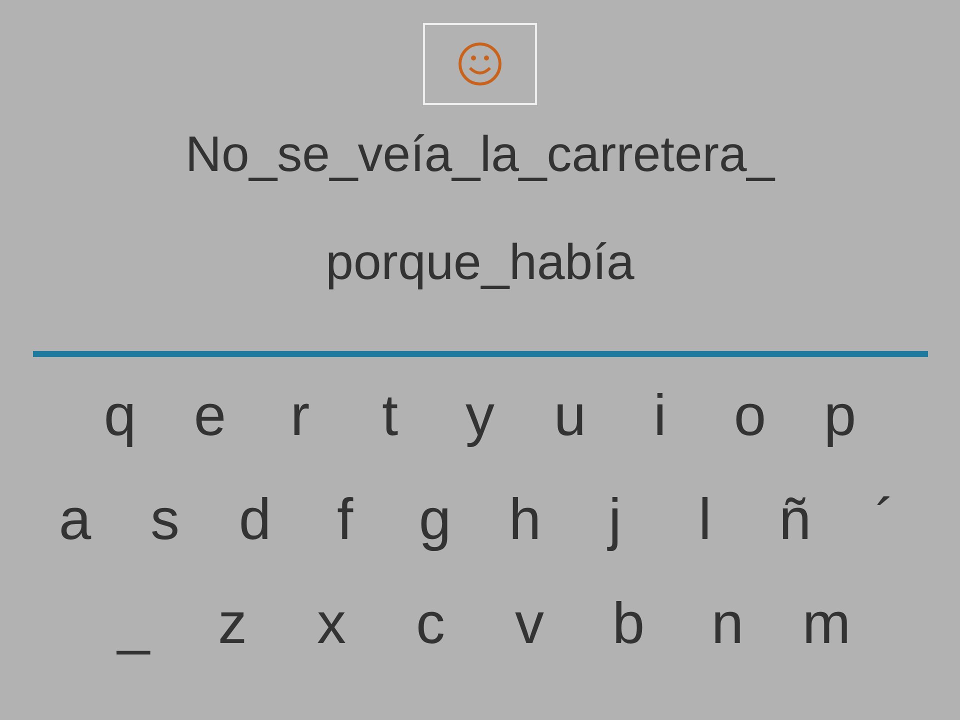 This screenshot has height=720, width=960. Describe the element at coordinates (165, 520) in the screenshot. I see `letter-key: s` at that location.